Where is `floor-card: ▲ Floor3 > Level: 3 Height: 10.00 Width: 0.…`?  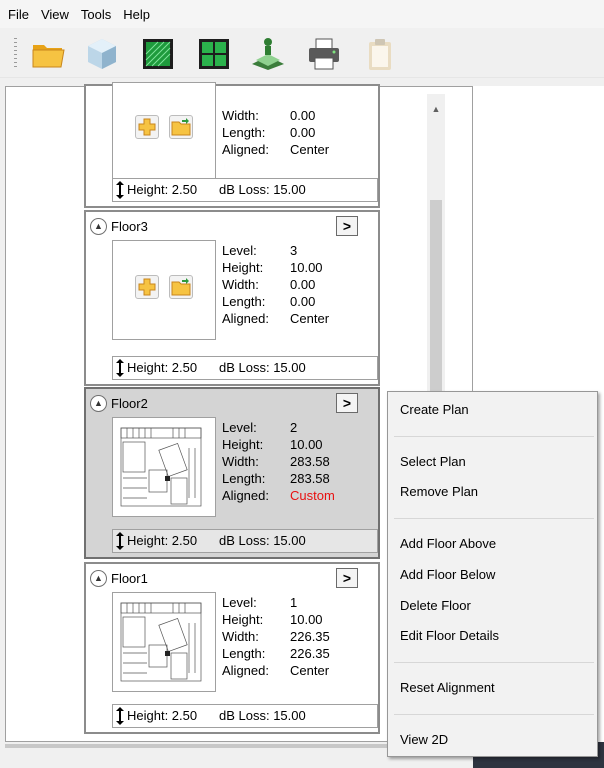
floor-card: ▲ Floor3 > Level: 3 Height: 10.00 Width: 0.… is located at coordinates (232, 298).